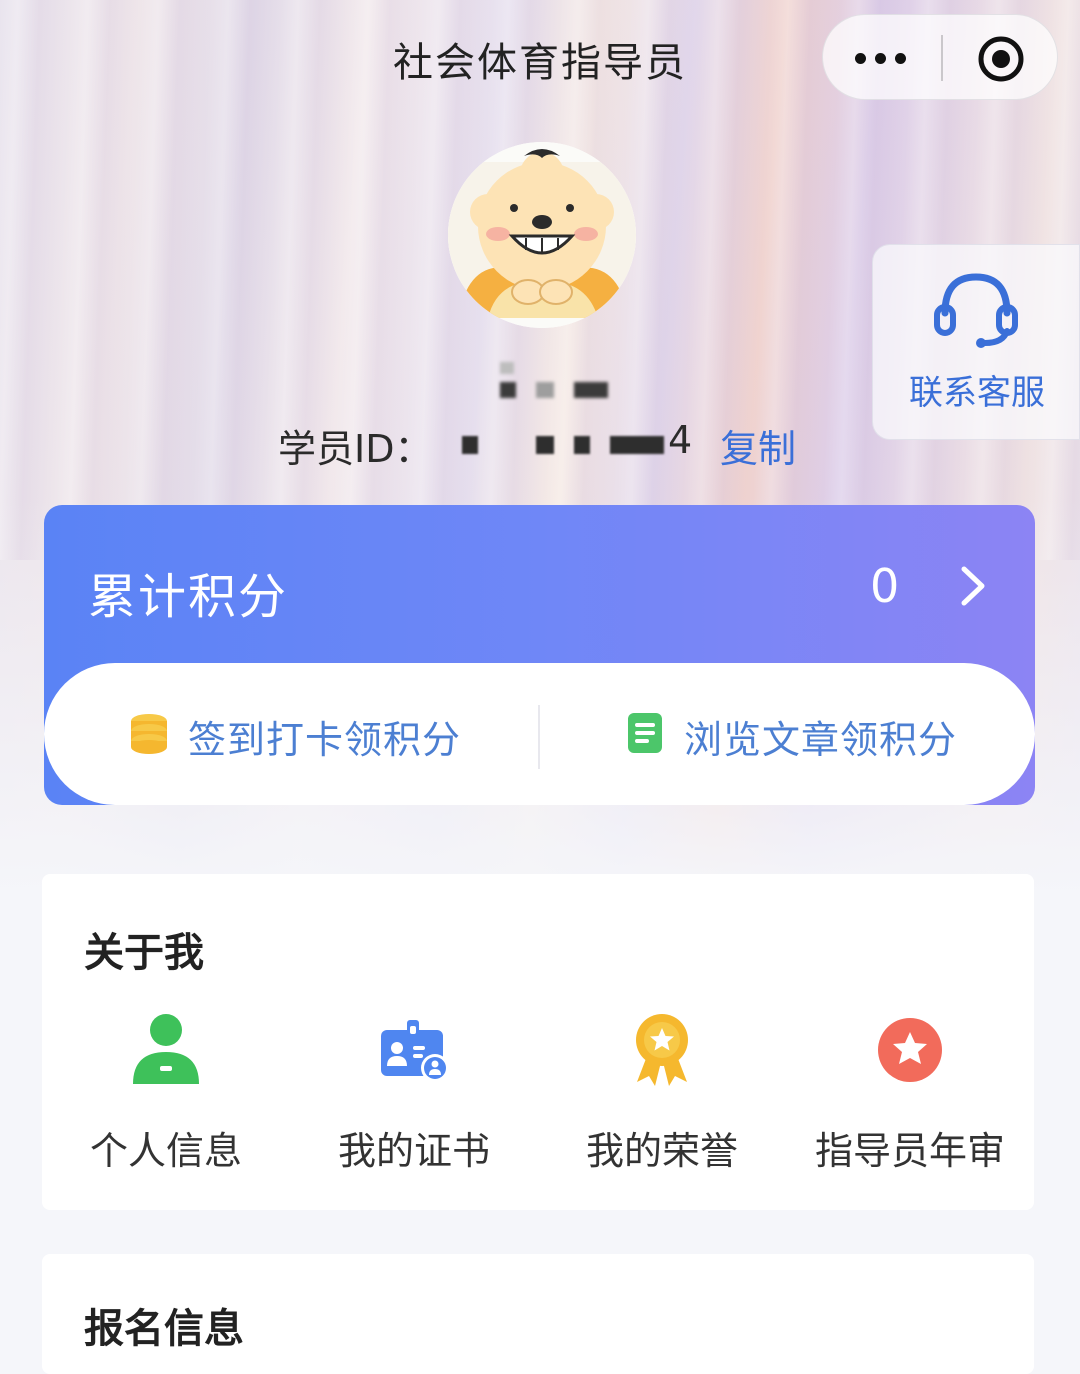 The width and height of the screenshot is (1080, 1374). I want to click on document-icon, so click(645, 733).